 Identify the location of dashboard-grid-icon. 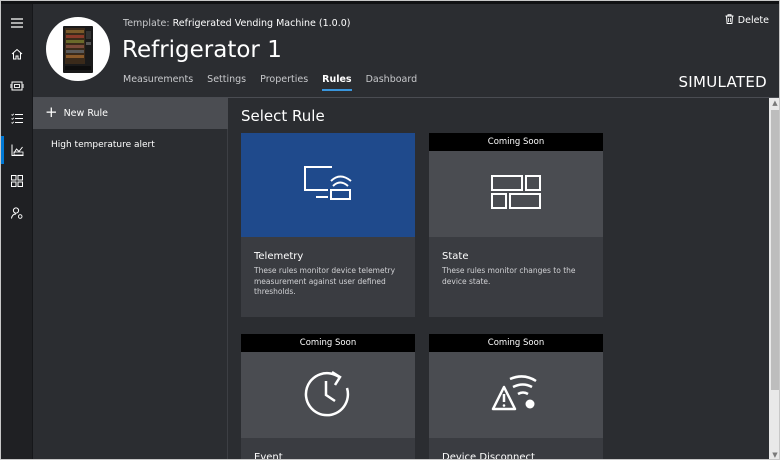
(17, 181).